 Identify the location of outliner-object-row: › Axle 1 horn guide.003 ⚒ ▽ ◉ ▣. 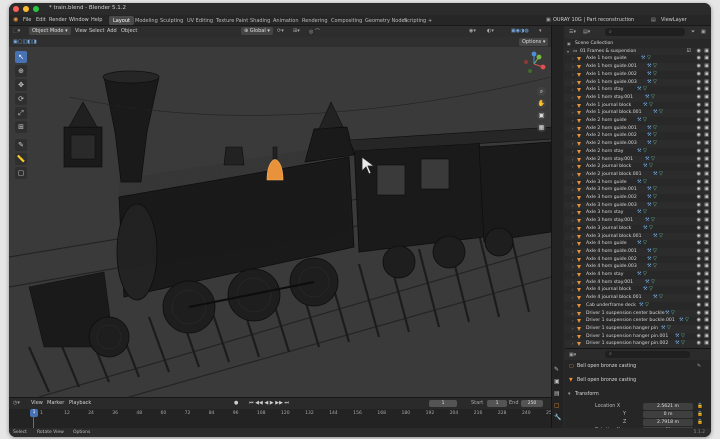
(638, 82).